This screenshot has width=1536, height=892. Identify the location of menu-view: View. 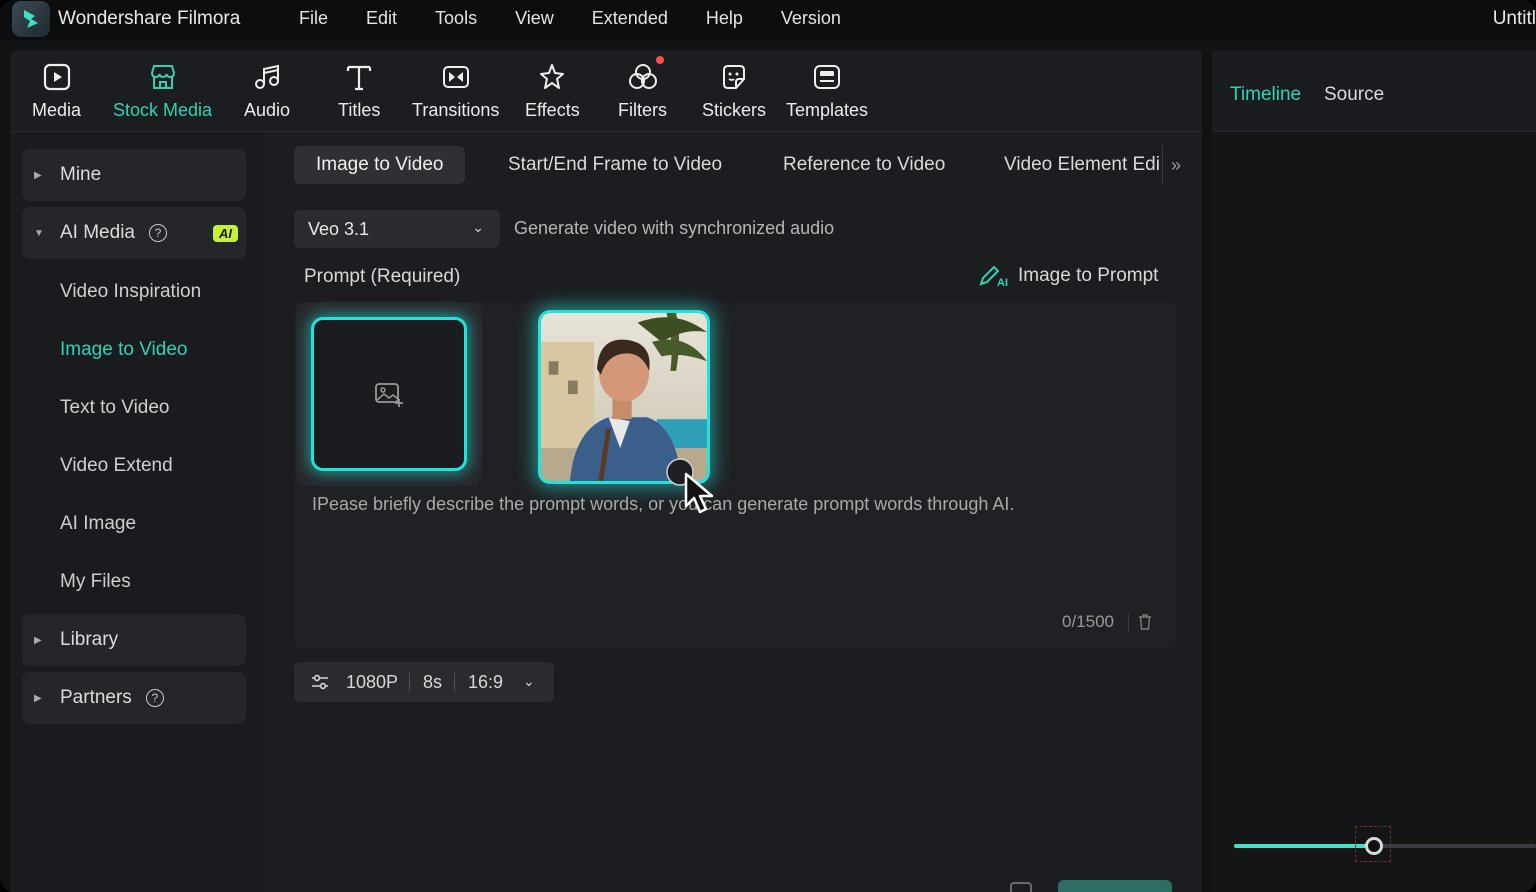
(534, 18).